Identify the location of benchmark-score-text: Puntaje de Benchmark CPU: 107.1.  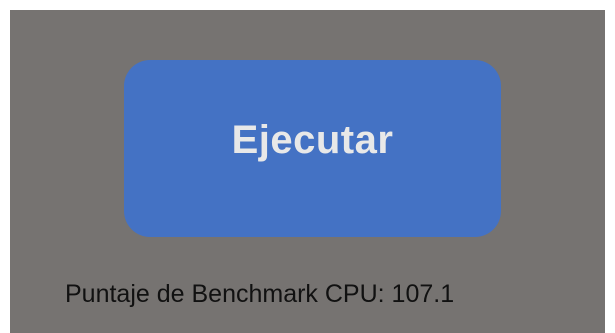
(260, 294).